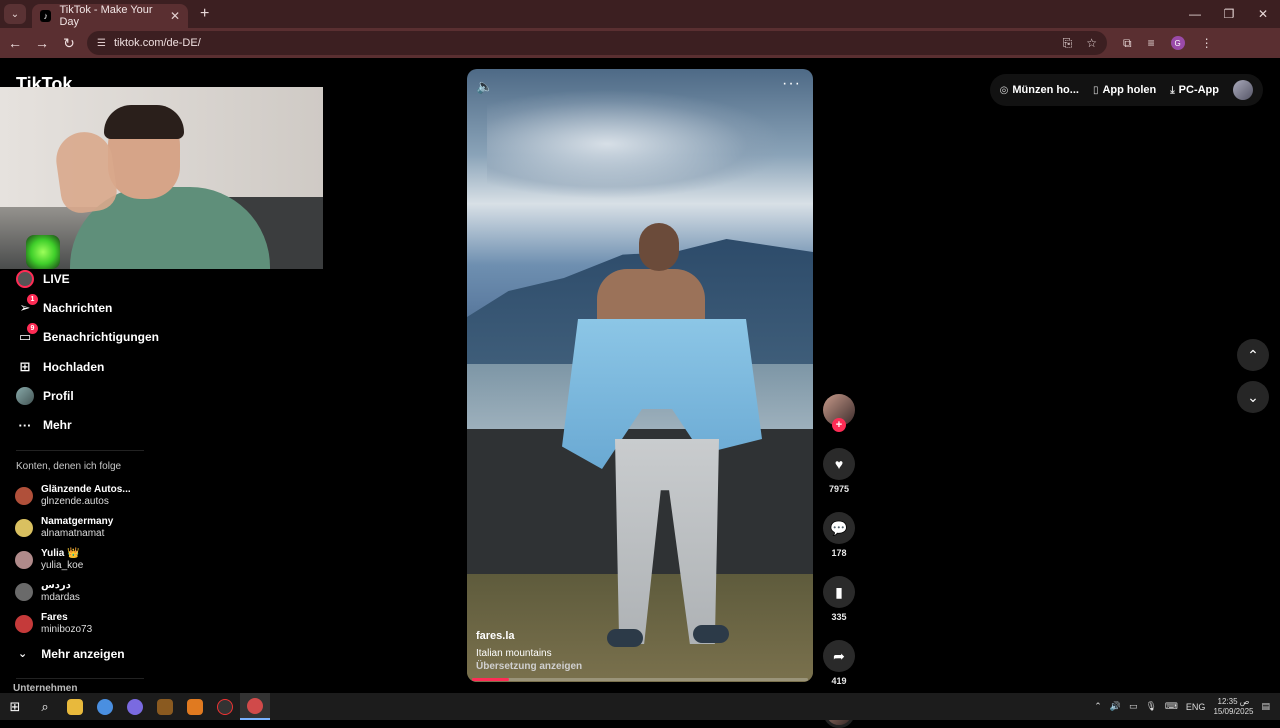 Image resolution: width=1280 pixels, height=728 pixels. Describe the element at coordinates (255, 706) in the screenshot. I see `chrome-active-icon` at that location.